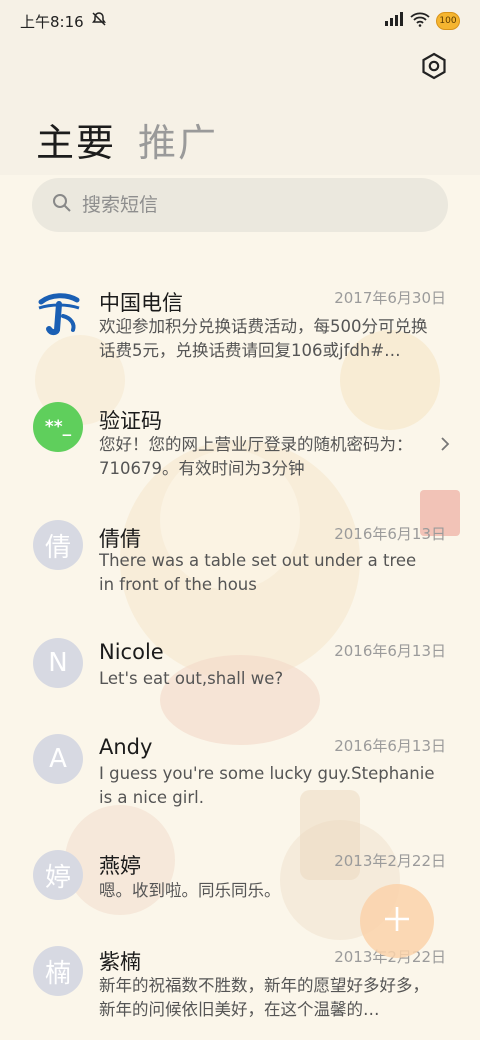 The height and width of the screenshot is (1040, 480). What do you see at coordinates (58, 971) in the screenshot?
I see `conversation-avatar: 楠` at bounding box center [58, 971].